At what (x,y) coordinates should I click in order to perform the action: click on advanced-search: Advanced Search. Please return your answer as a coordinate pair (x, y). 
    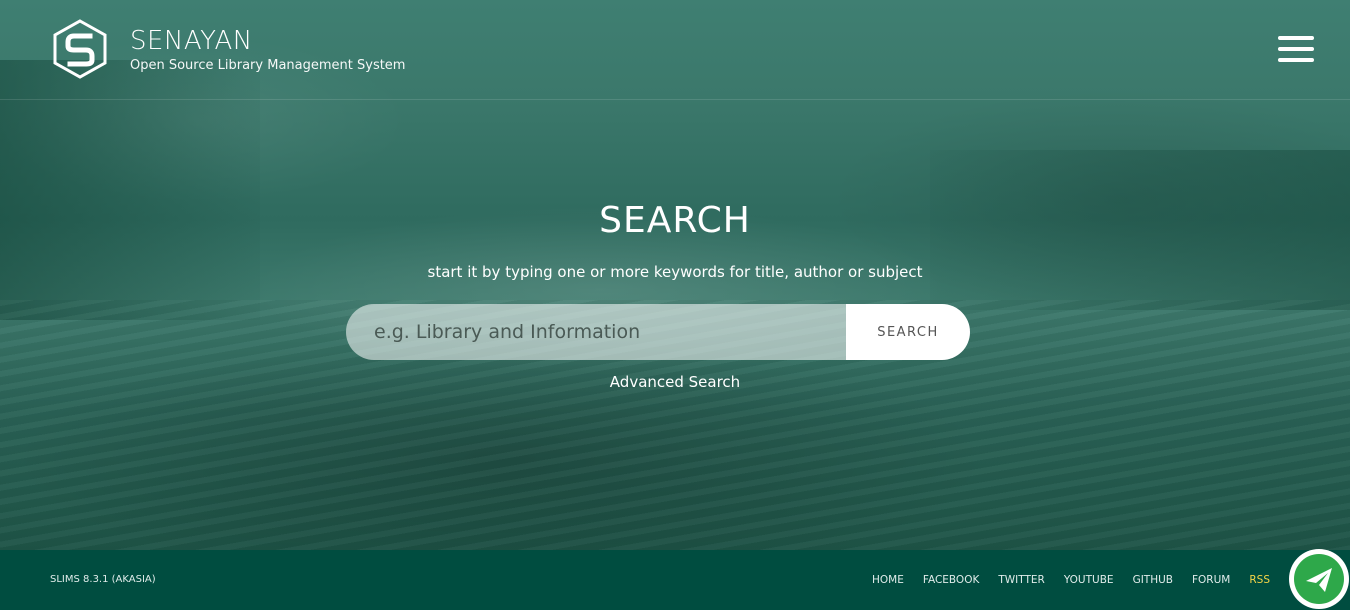
    Looking at the image, I should click on (675, 382).